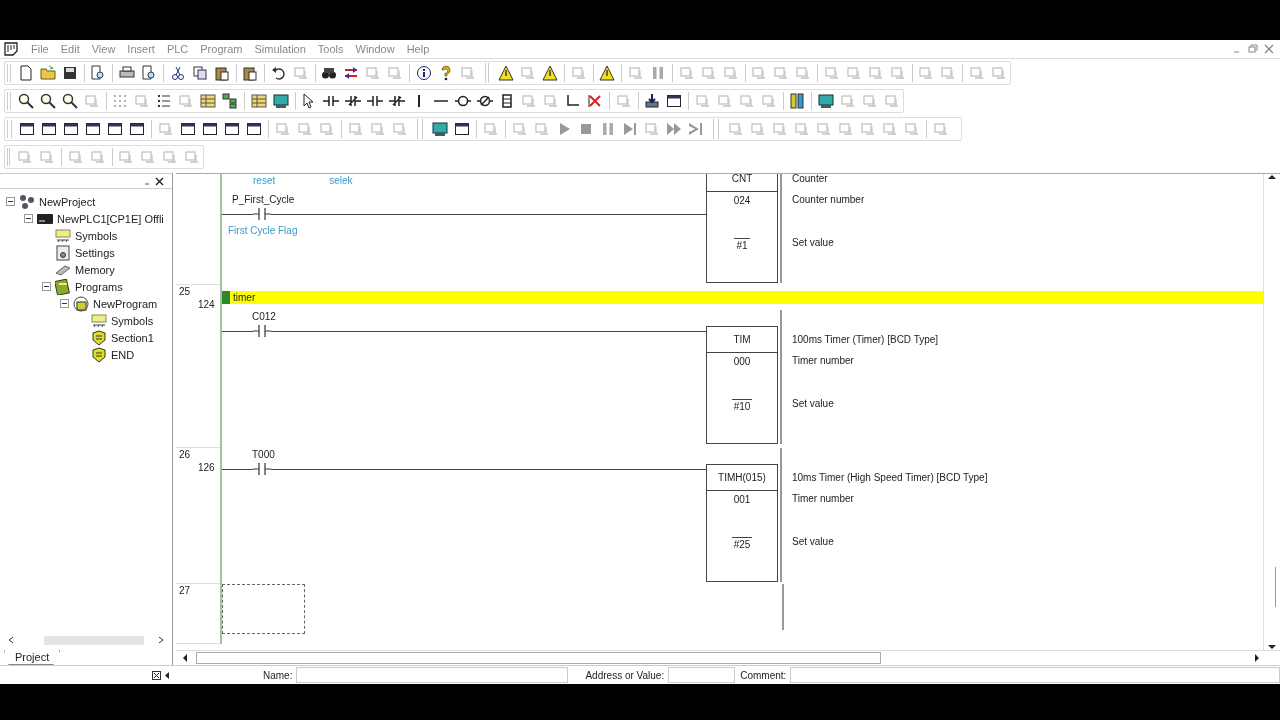 The width and height of the screenshot is (1280, 720). I want to click on menu-item: Simulation, so click(281, 49).